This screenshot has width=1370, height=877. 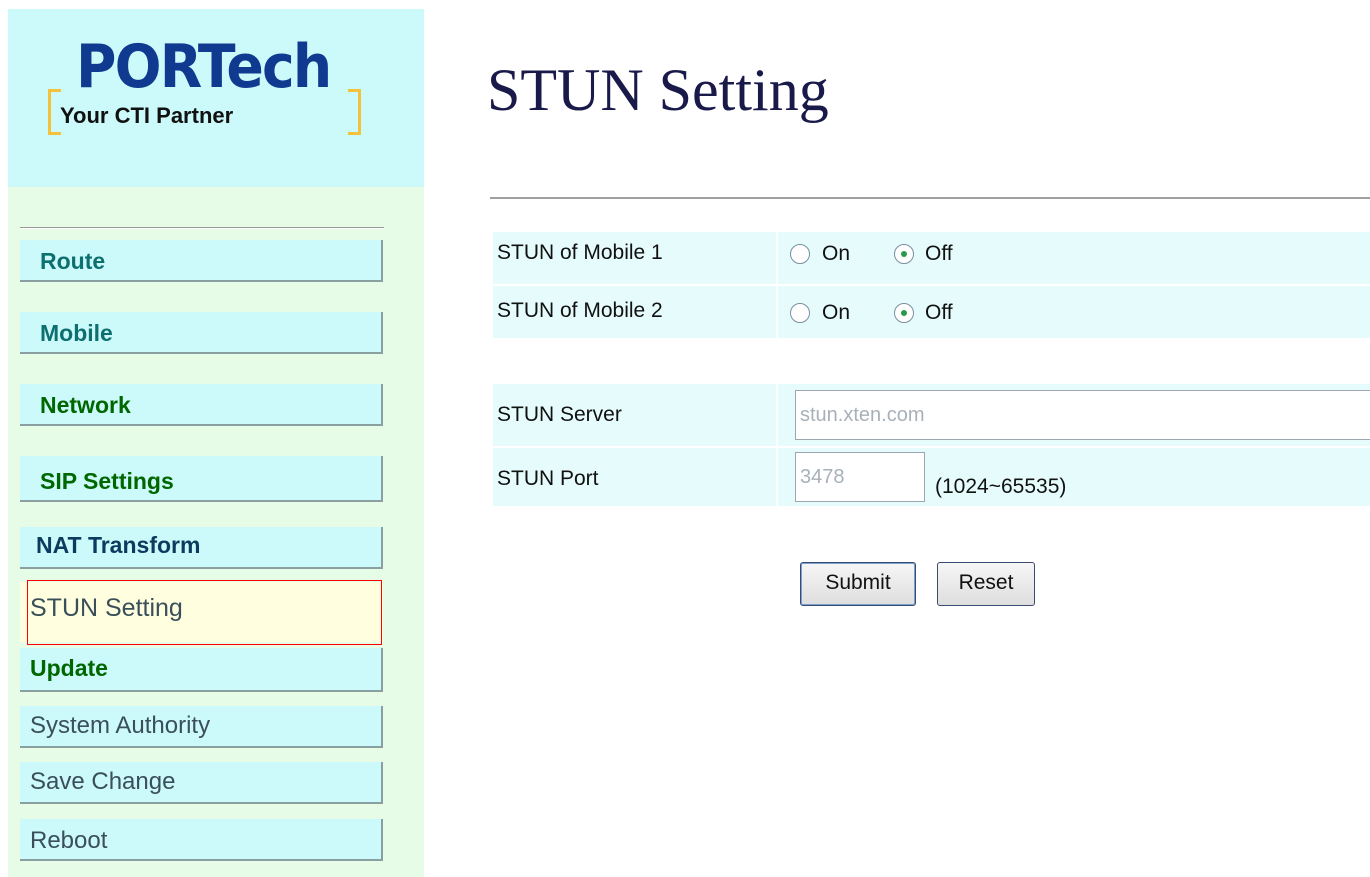 What do you see at coordinates (201, 670) in the screenshot?
I see `sidebar-item-update: Update` at bounding box center [201, 670].